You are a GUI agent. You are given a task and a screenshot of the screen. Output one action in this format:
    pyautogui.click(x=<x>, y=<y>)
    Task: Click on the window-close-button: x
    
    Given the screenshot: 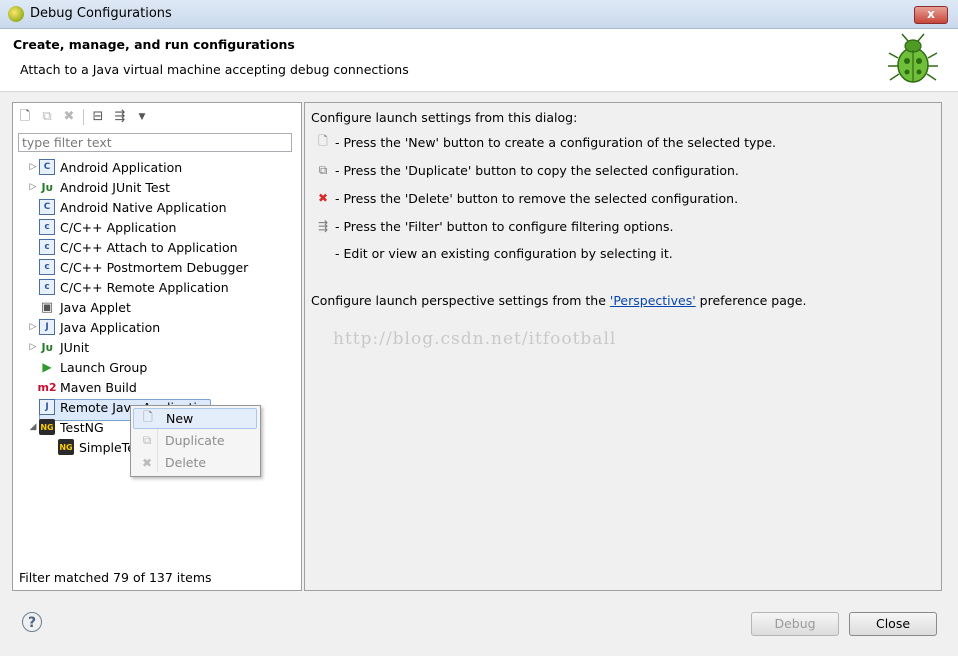 What is the action you would take?
    pyautogui.click(x=931, y=15)
    